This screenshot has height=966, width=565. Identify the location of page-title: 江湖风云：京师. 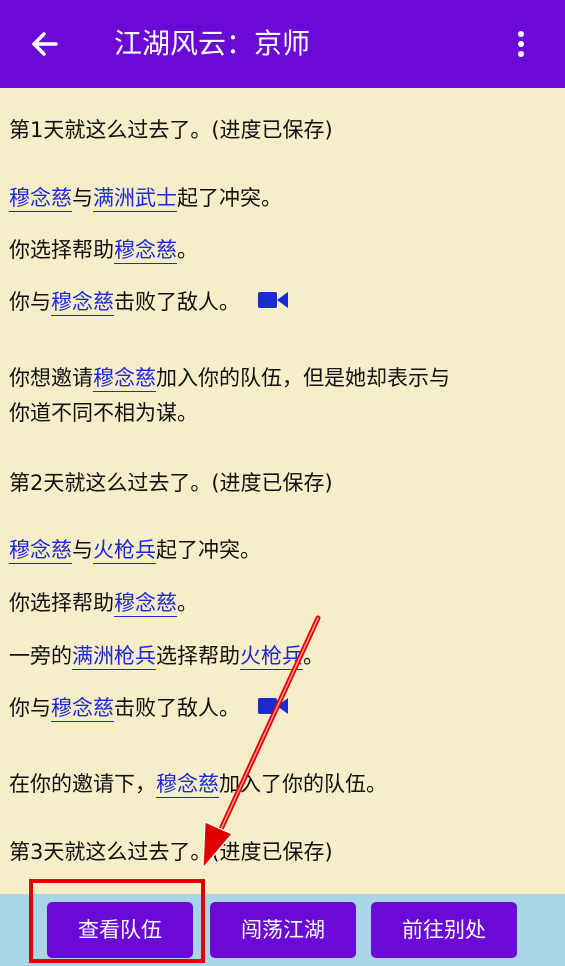
(212, 43).